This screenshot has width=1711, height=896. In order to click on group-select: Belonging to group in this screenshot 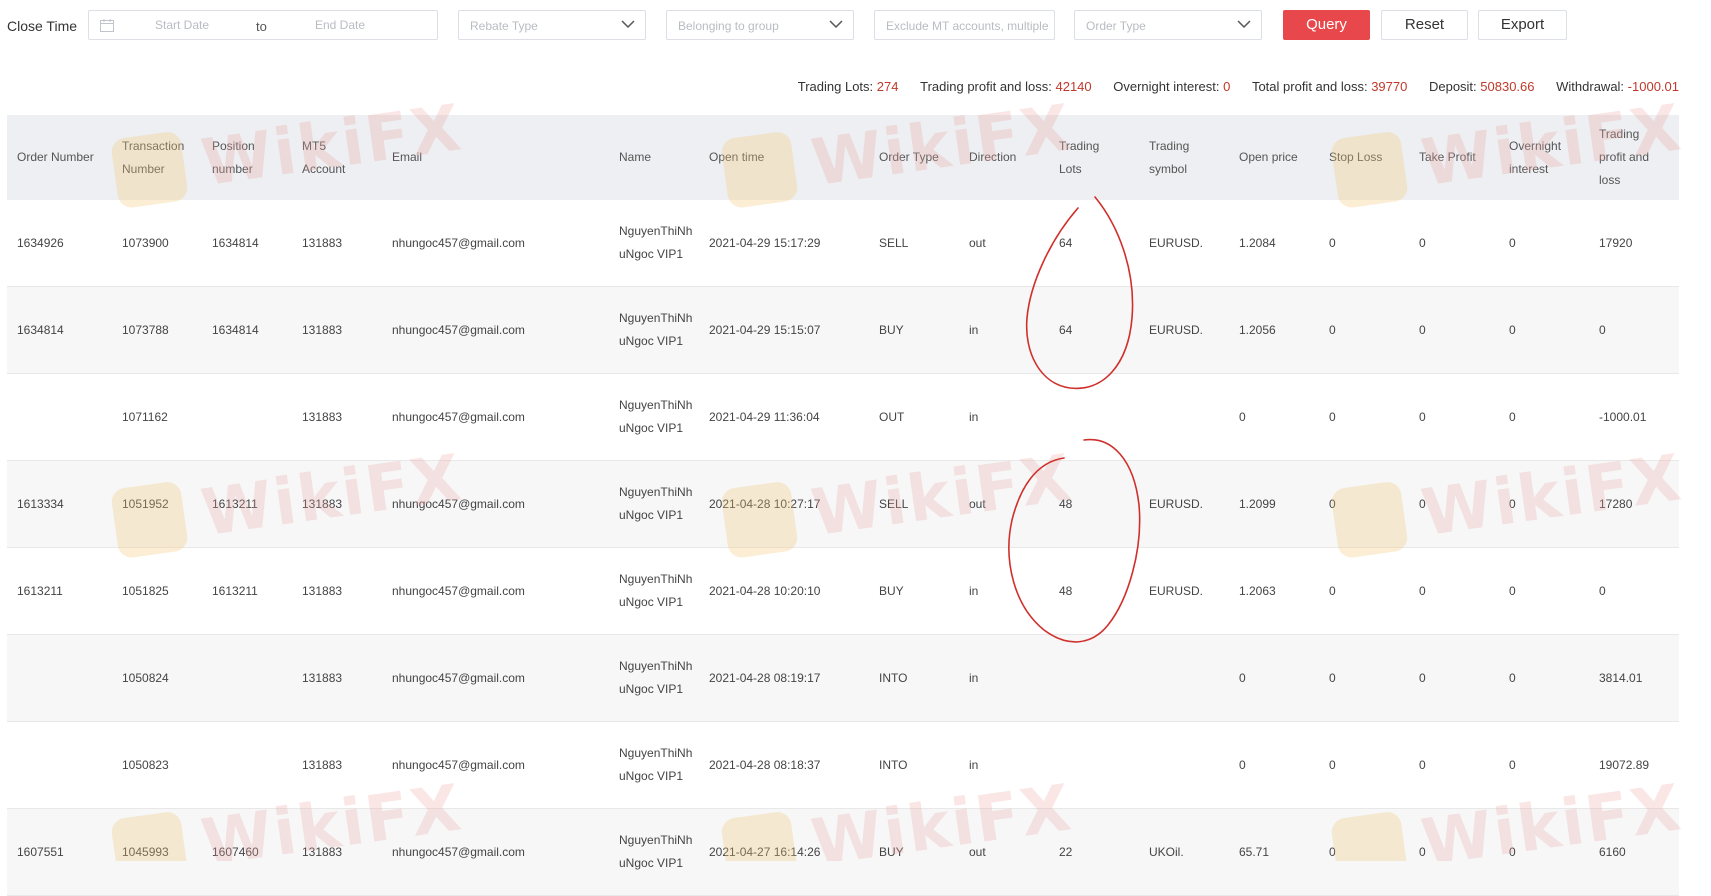, I will do `click(760, 25)`.